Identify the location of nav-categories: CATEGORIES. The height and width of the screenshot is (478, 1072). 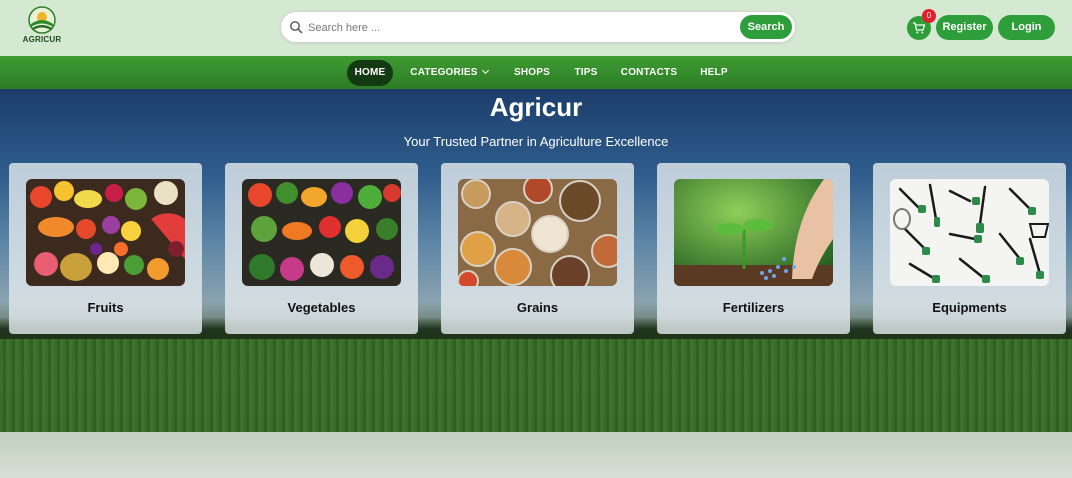
(449, 73).